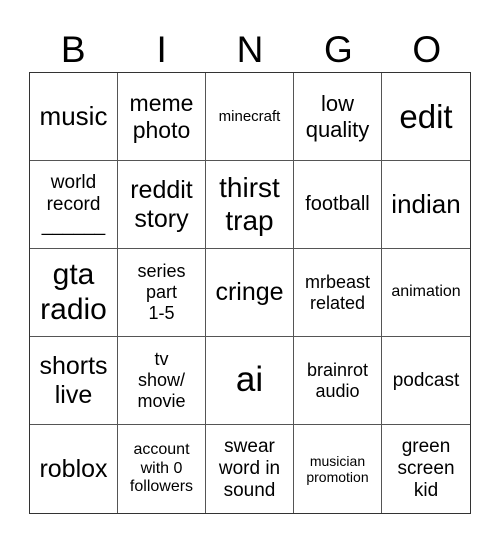 This screenshot has width=500, height=544. I want to click on cell-label: edit, so click(426, 116).